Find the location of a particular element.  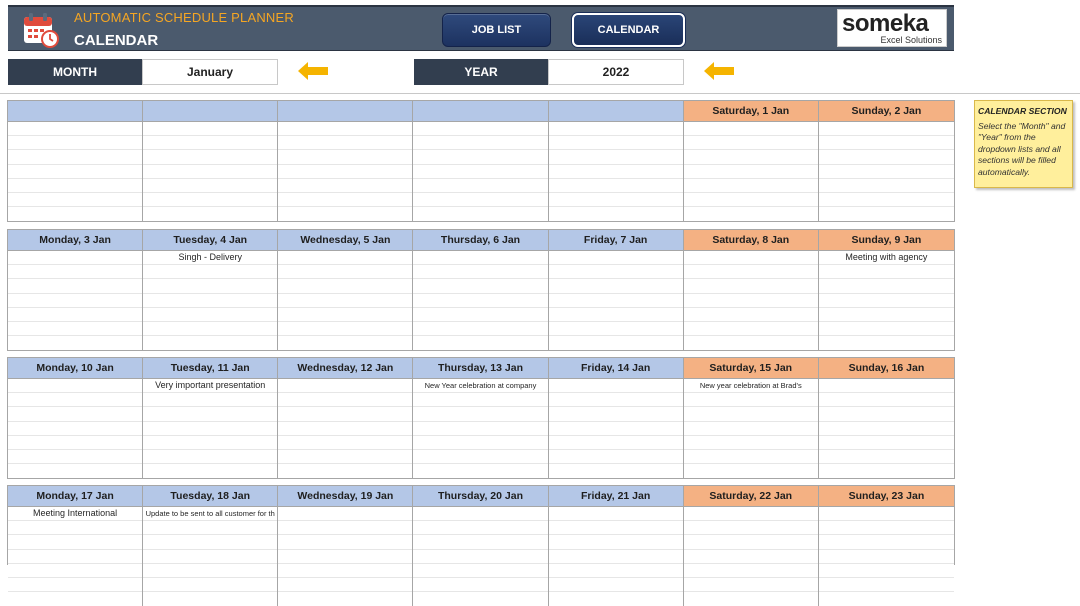

day-cell: Very important presentation is located at coordinates (211, 429).